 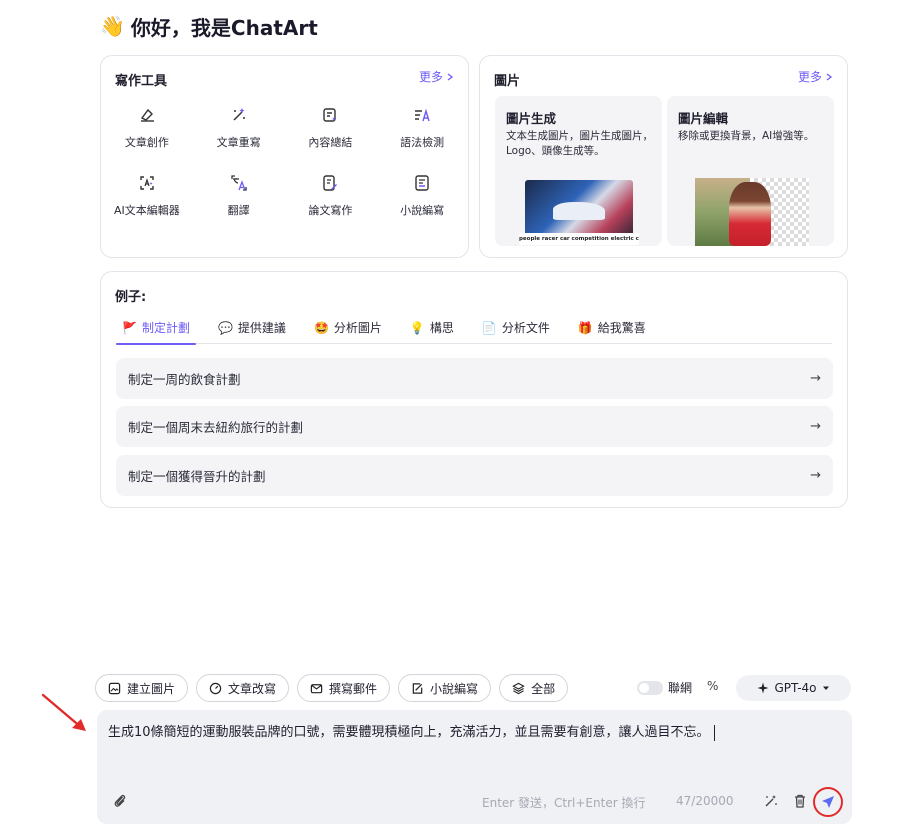 I want to click on tab-analyze-image: 🤩 分析圖片, so click(x=348, y=327).